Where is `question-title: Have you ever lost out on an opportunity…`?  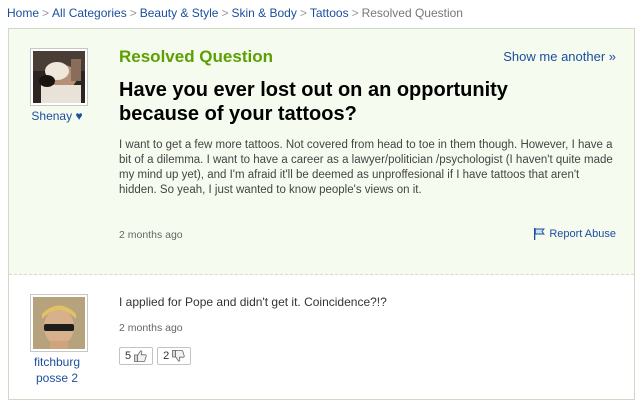
question-title: Have you ever lost out on an opportunity… is located at coordinates (313, 102).